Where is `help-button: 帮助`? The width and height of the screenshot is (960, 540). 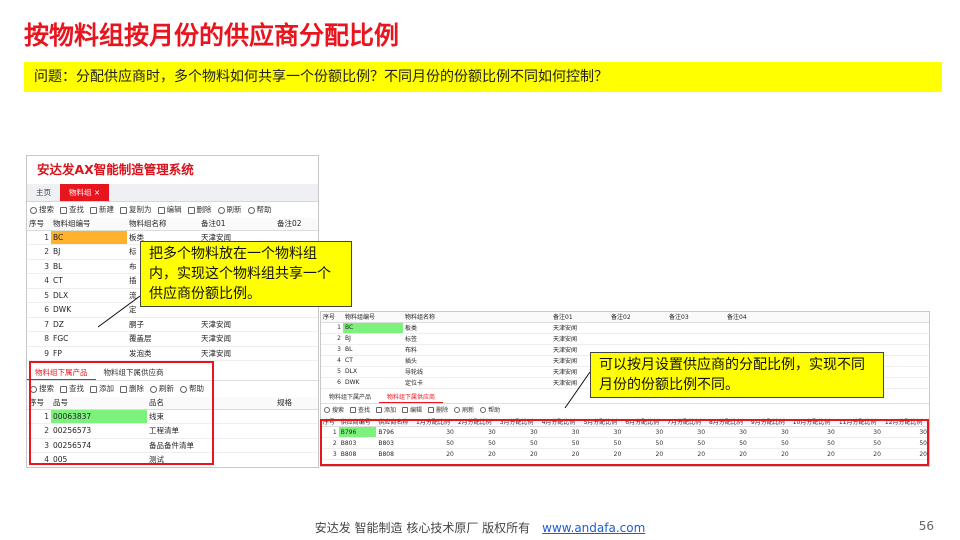
help-button: 帮助 is located at coordinates (259, 210).